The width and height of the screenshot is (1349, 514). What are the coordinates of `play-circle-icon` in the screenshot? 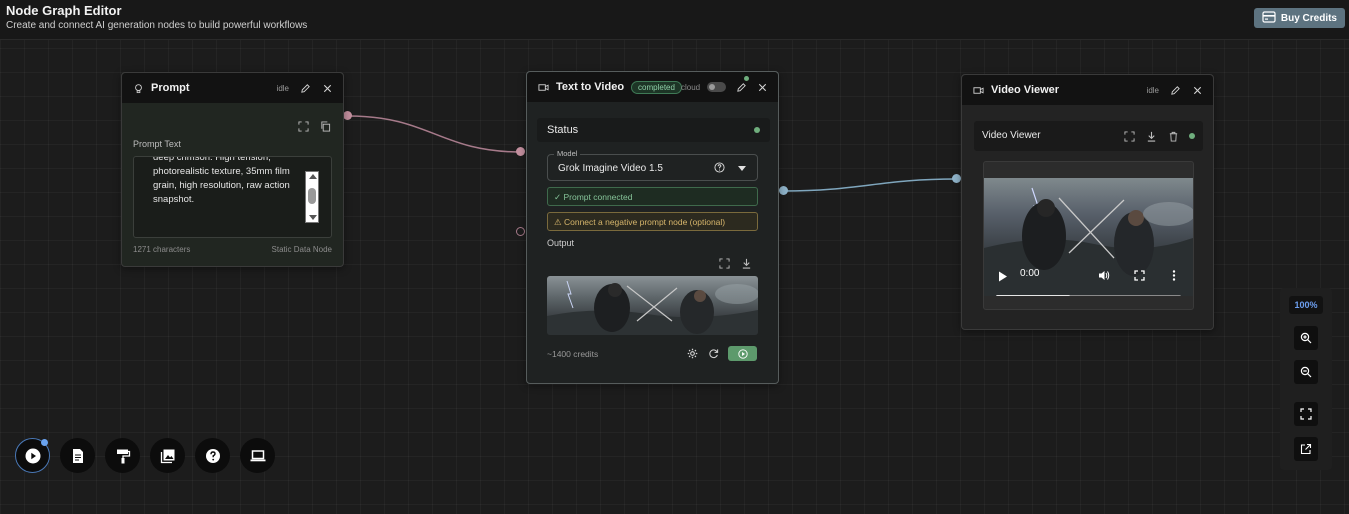 It's located at (742, 353).